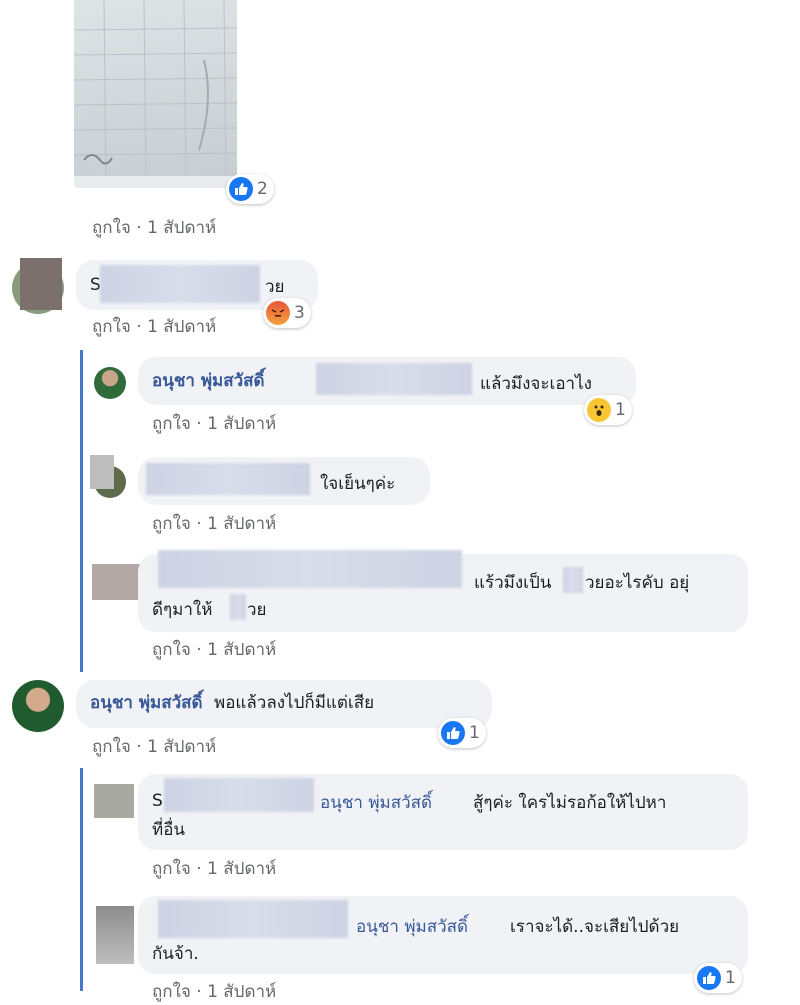  What do you see at coordinates (570, 803) in the screenshot?
I see `reply-text-line1: สู้ๆค่ะ ใครไม่รอก้อให้ไปหา` at bounding box center [570, 803].